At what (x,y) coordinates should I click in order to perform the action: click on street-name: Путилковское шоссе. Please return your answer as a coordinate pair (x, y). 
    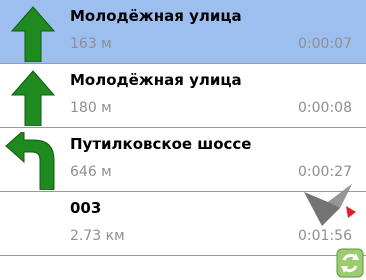
    Looking at the image, I should click on (161, 144).